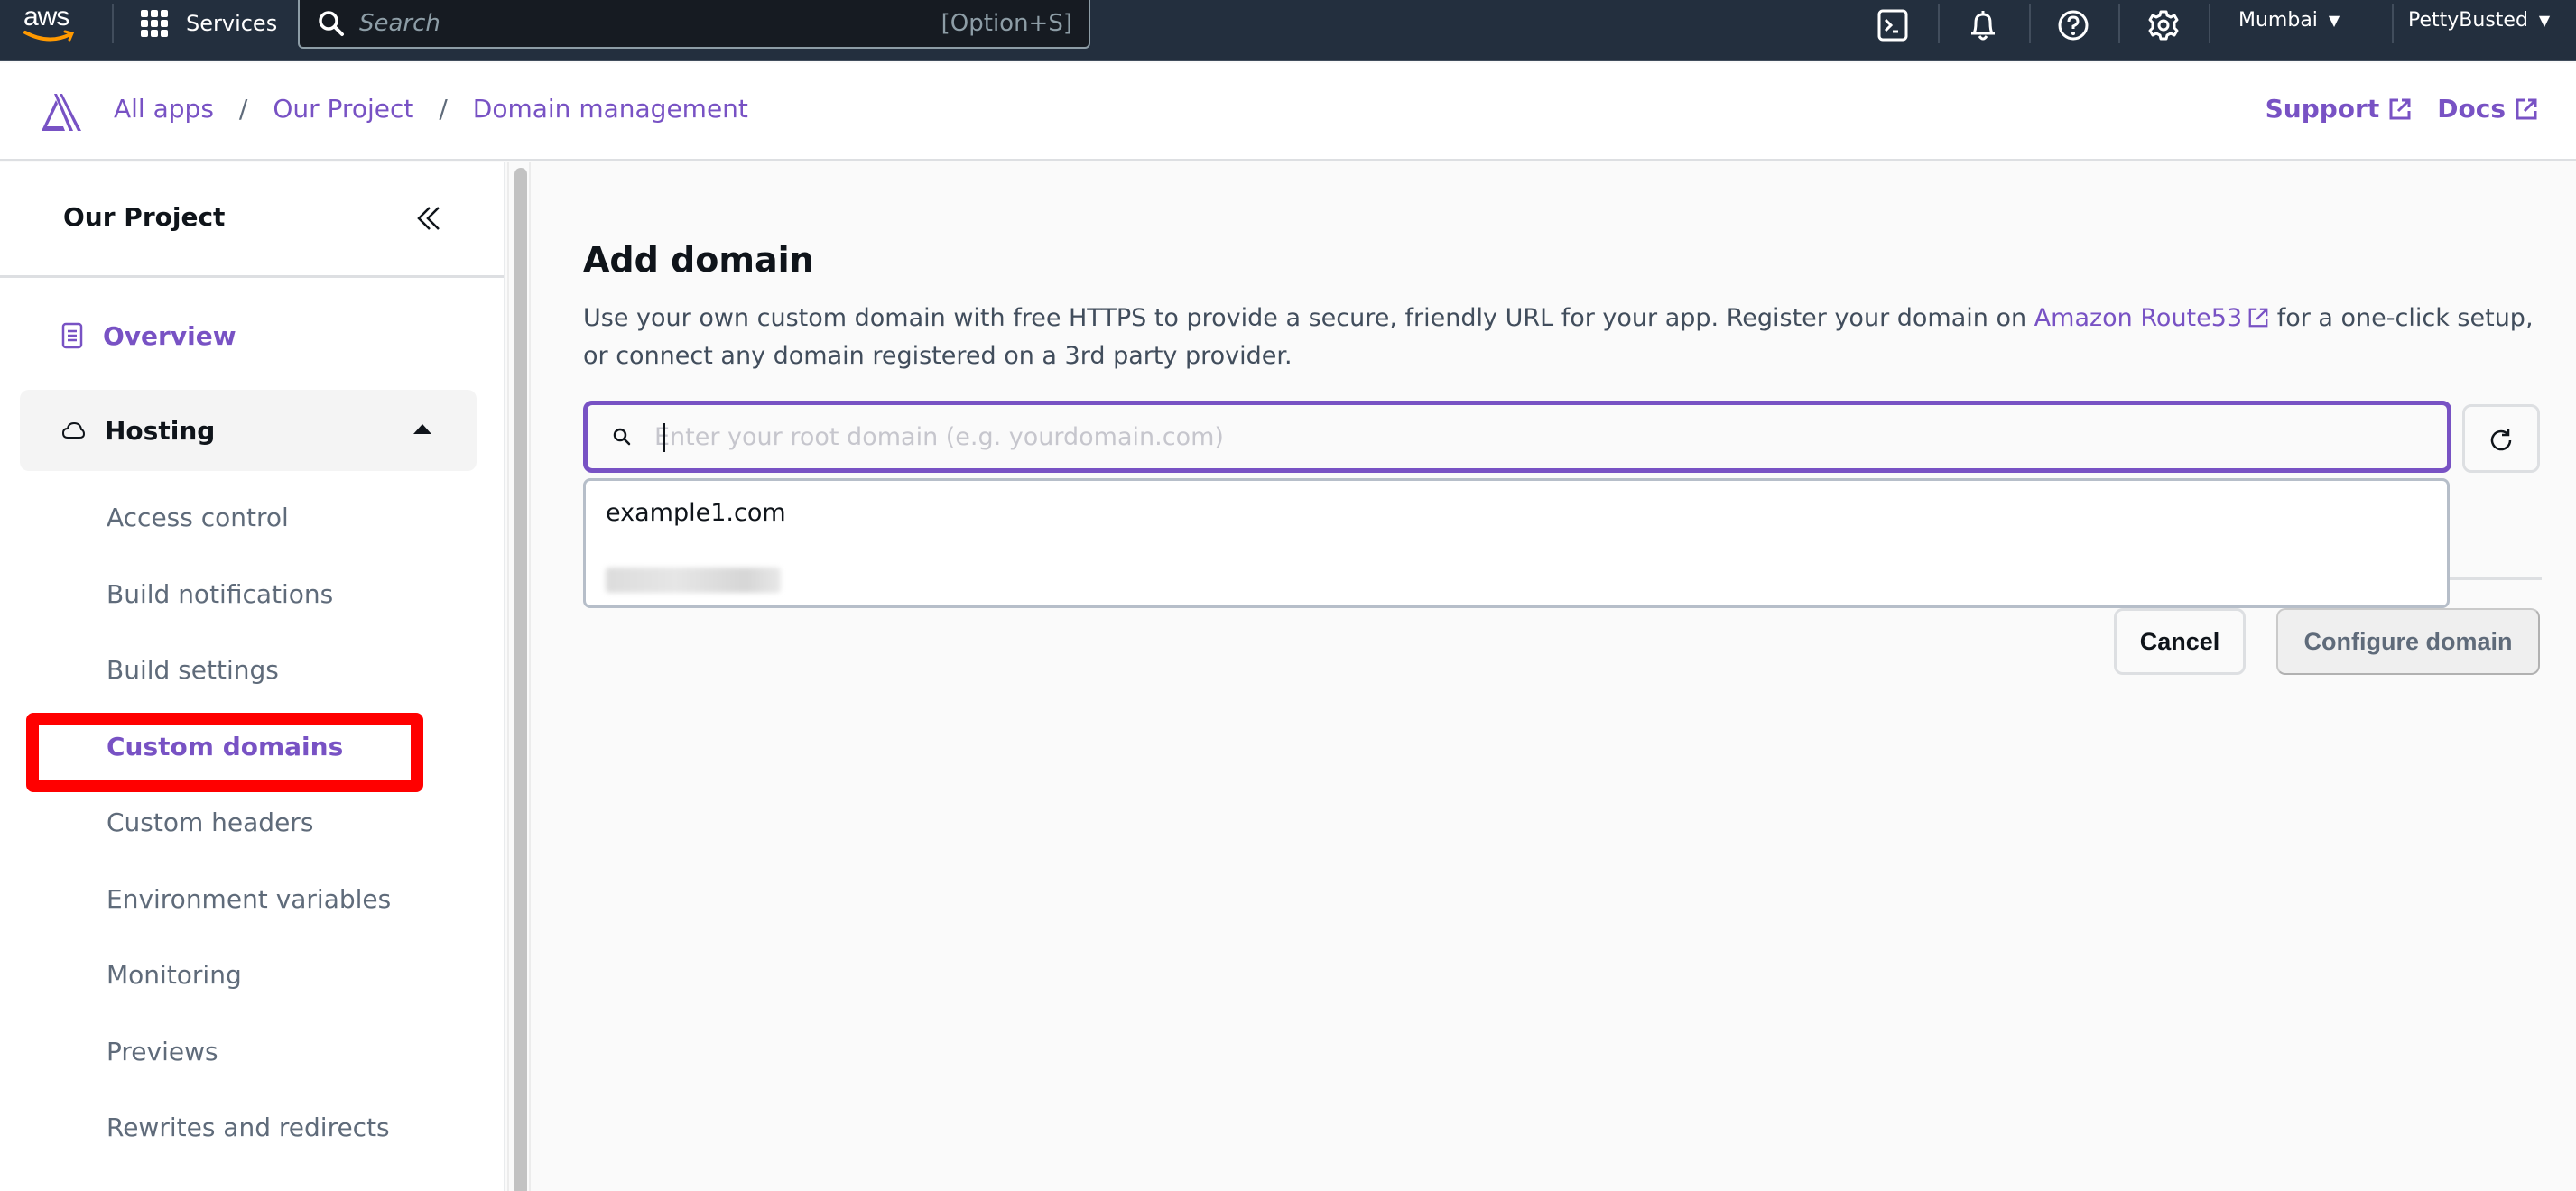  What do you see at coordinates (248, 1127) in the screenshot?
I see `sidebar-item-rewrites-and-redirects: Rewrites and redirects` at bounding box center [248, 1127].